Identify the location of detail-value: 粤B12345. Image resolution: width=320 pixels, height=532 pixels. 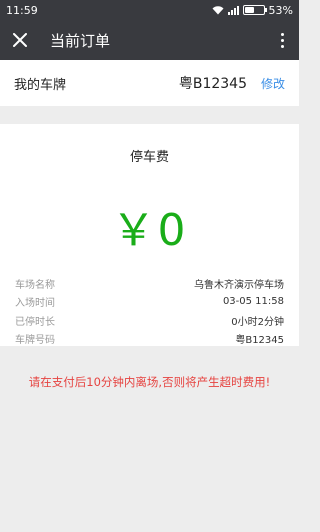
(259, 341).